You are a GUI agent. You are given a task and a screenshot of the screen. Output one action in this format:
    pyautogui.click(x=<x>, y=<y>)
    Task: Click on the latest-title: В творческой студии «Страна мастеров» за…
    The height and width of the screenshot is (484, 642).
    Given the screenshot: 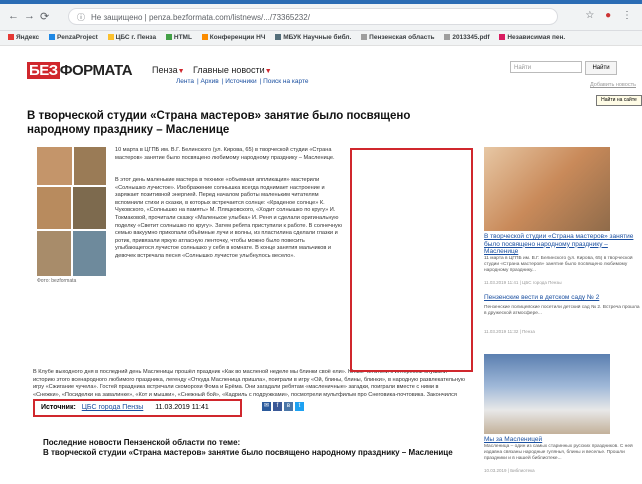 What is the action you would take?
    pyautogui.click(x=253, y=453)
    